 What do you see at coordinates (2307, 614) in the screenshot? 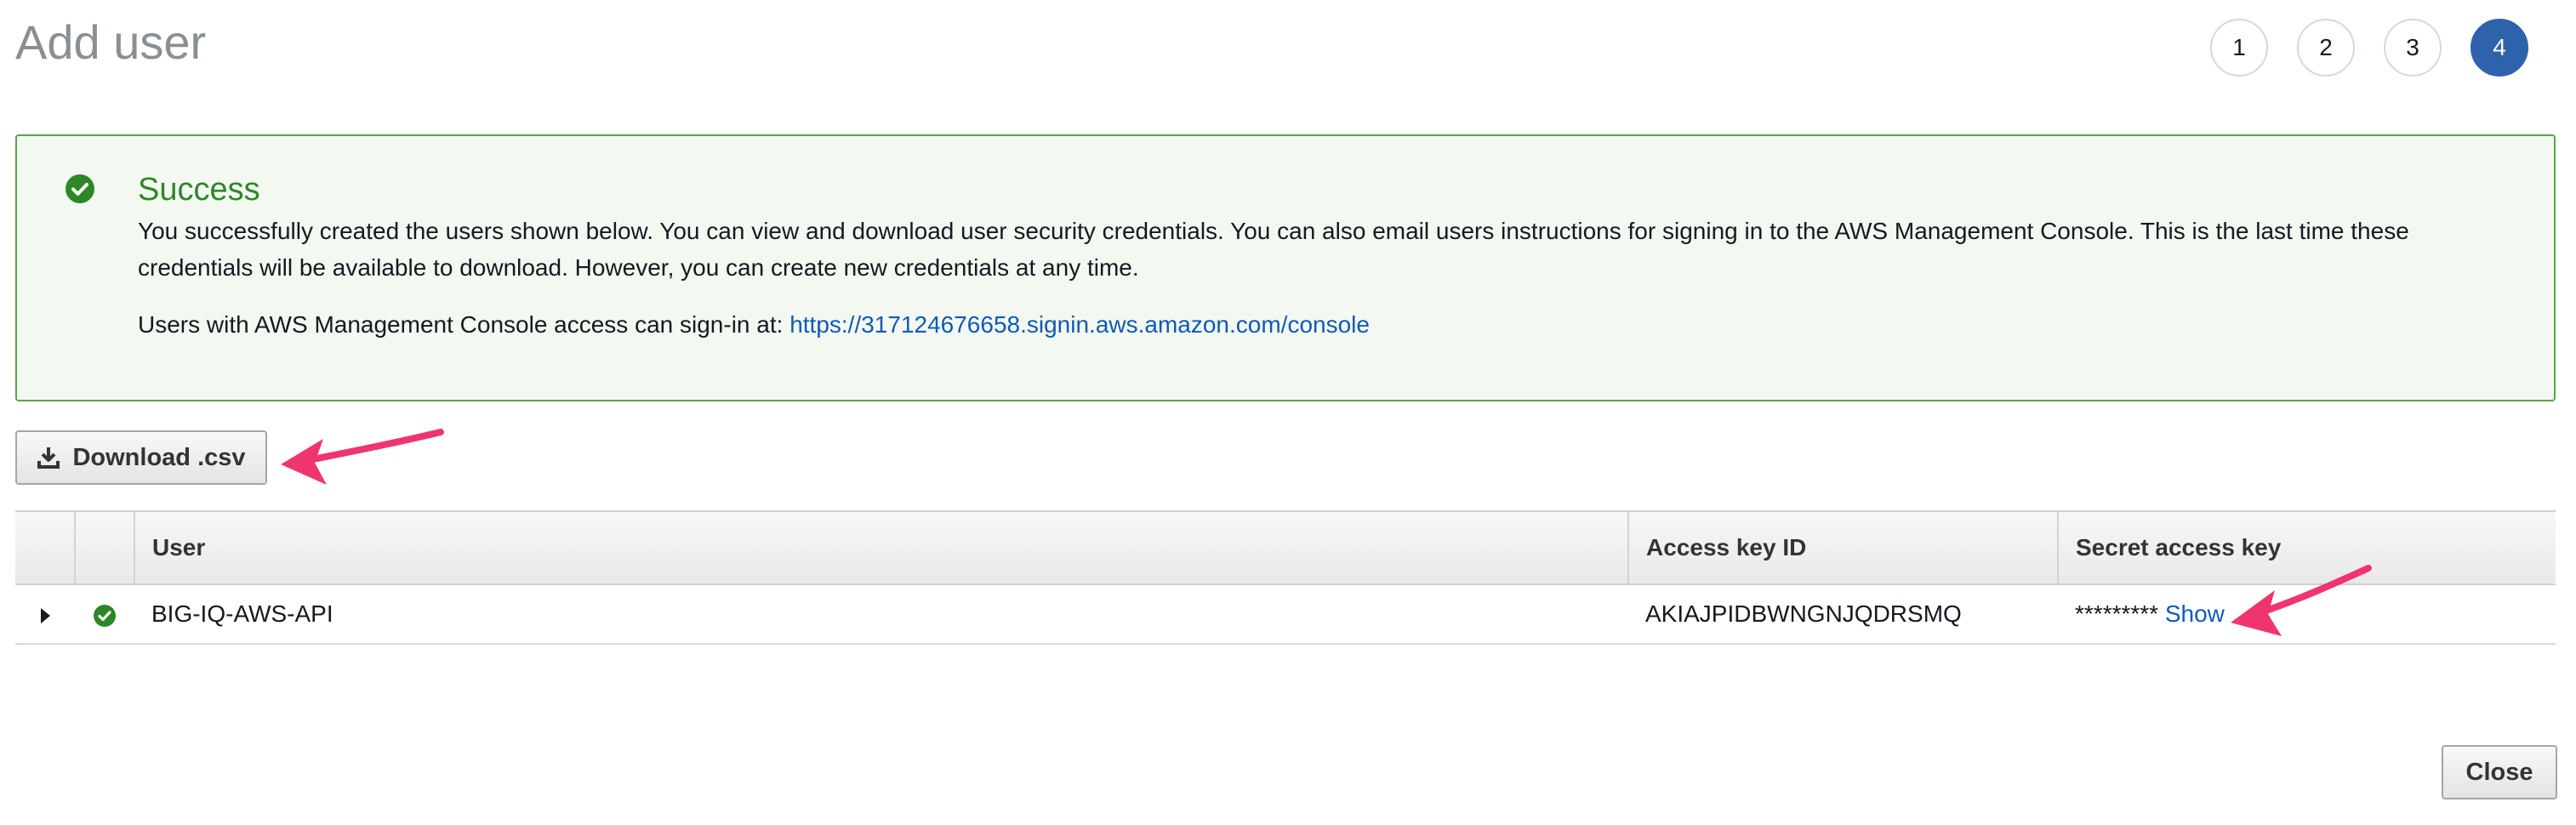
I see `secret-access-key-cell: ********* Show` at bounding box center [2307, 614].